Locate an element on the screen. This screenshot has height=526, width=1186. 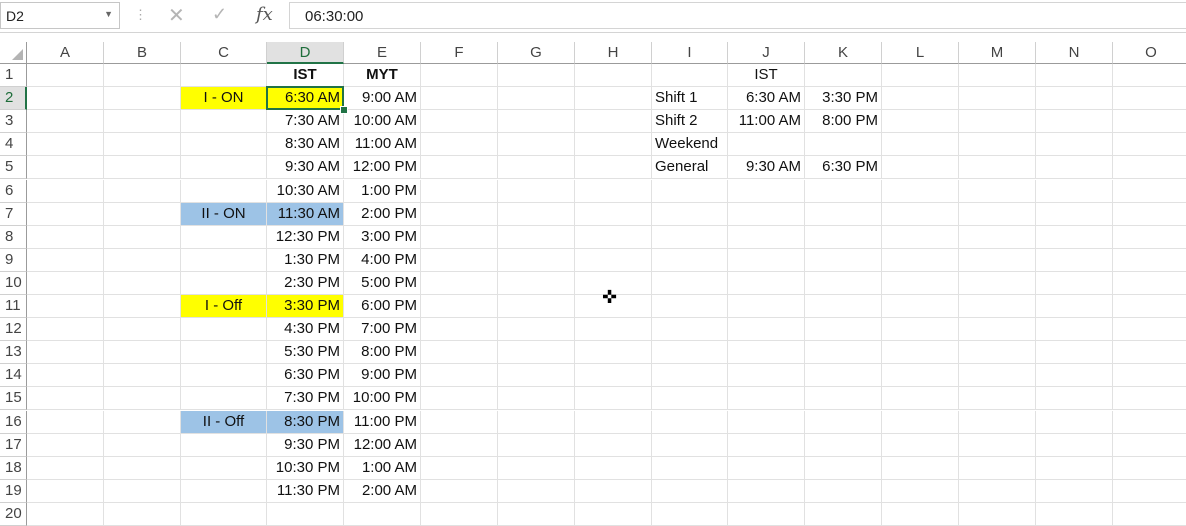
cell-m16 is located at coordinates (997, 422).